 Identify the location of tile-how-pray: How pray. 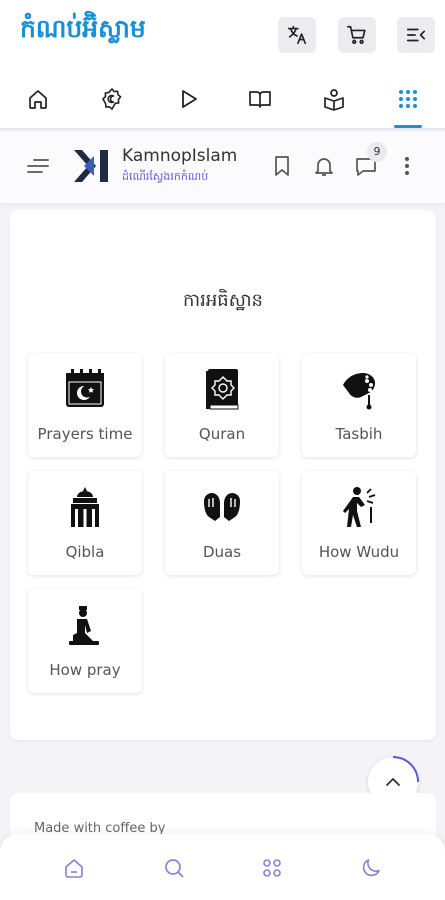
(85, 641).